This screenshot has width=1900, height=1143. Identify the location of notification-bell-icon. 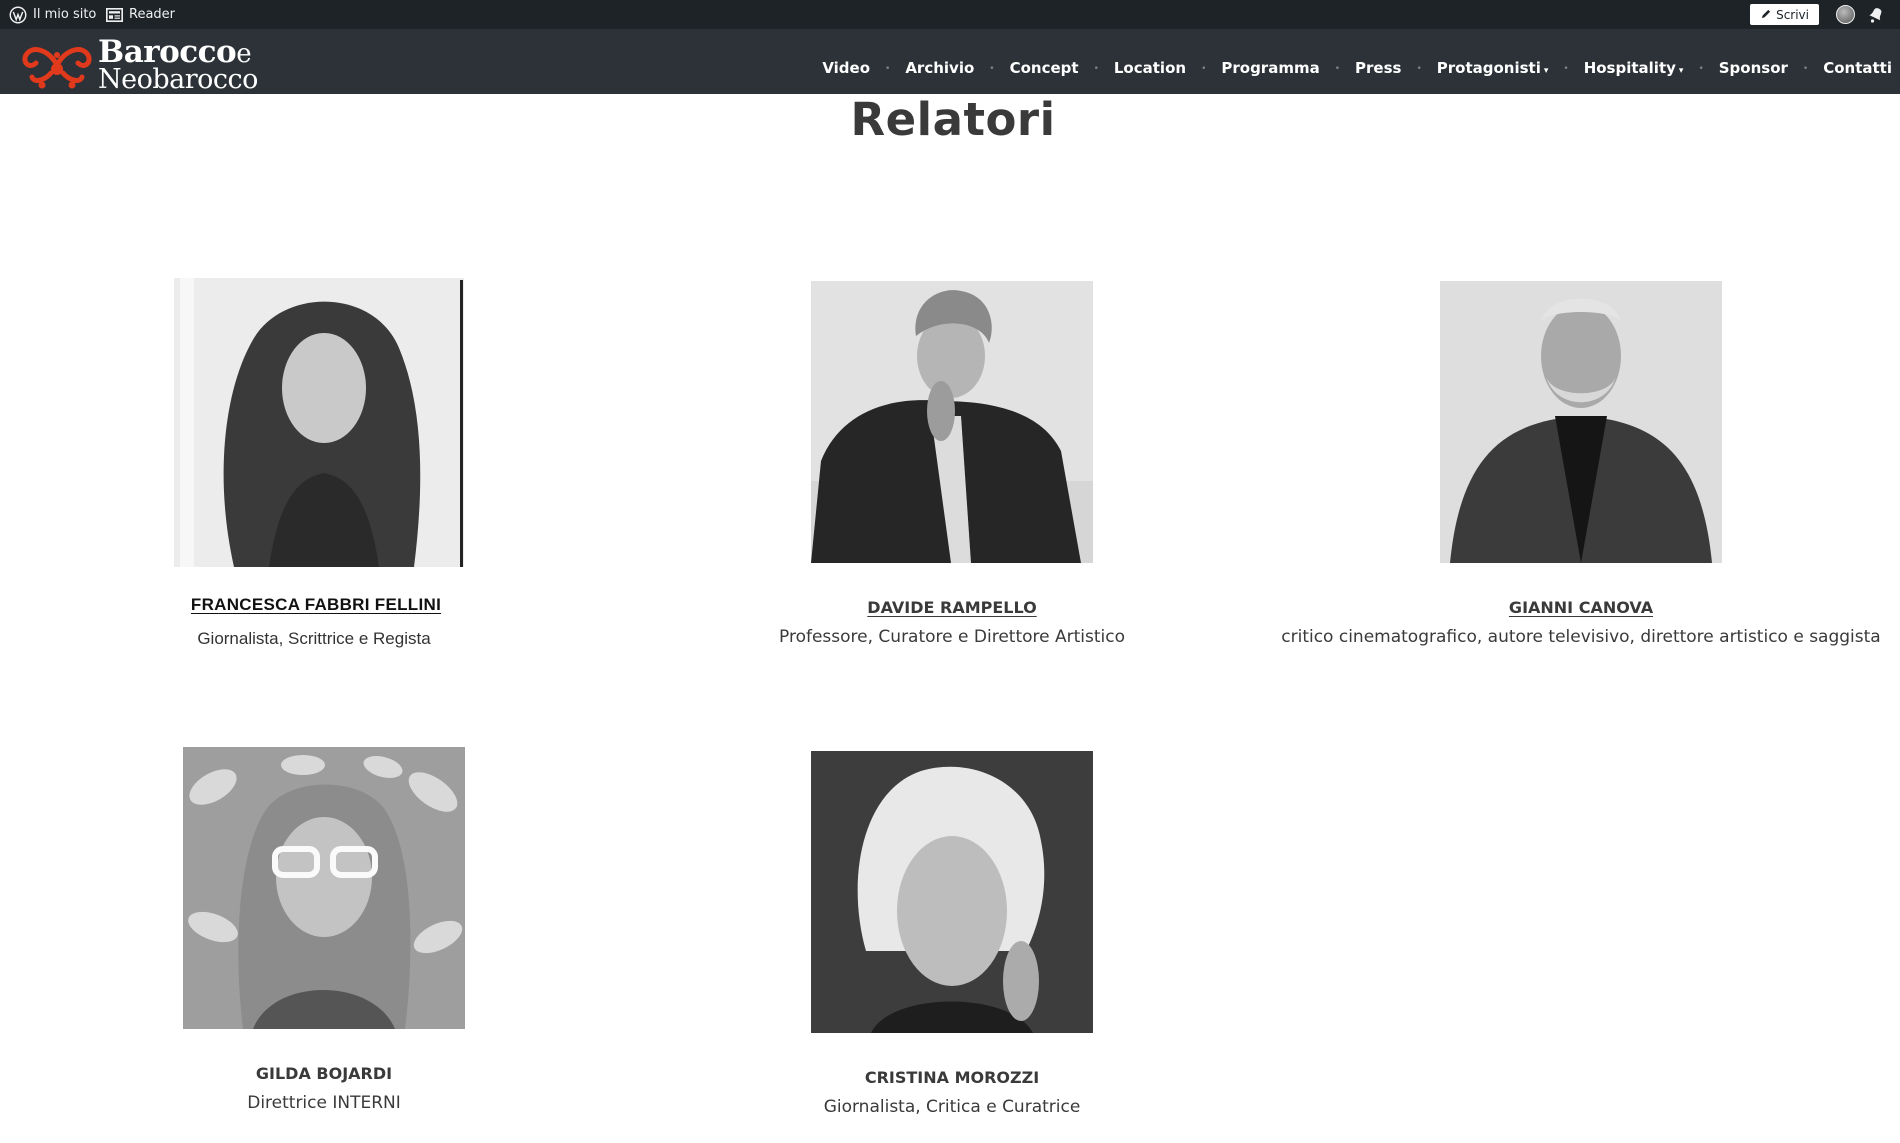
(1875, 15).